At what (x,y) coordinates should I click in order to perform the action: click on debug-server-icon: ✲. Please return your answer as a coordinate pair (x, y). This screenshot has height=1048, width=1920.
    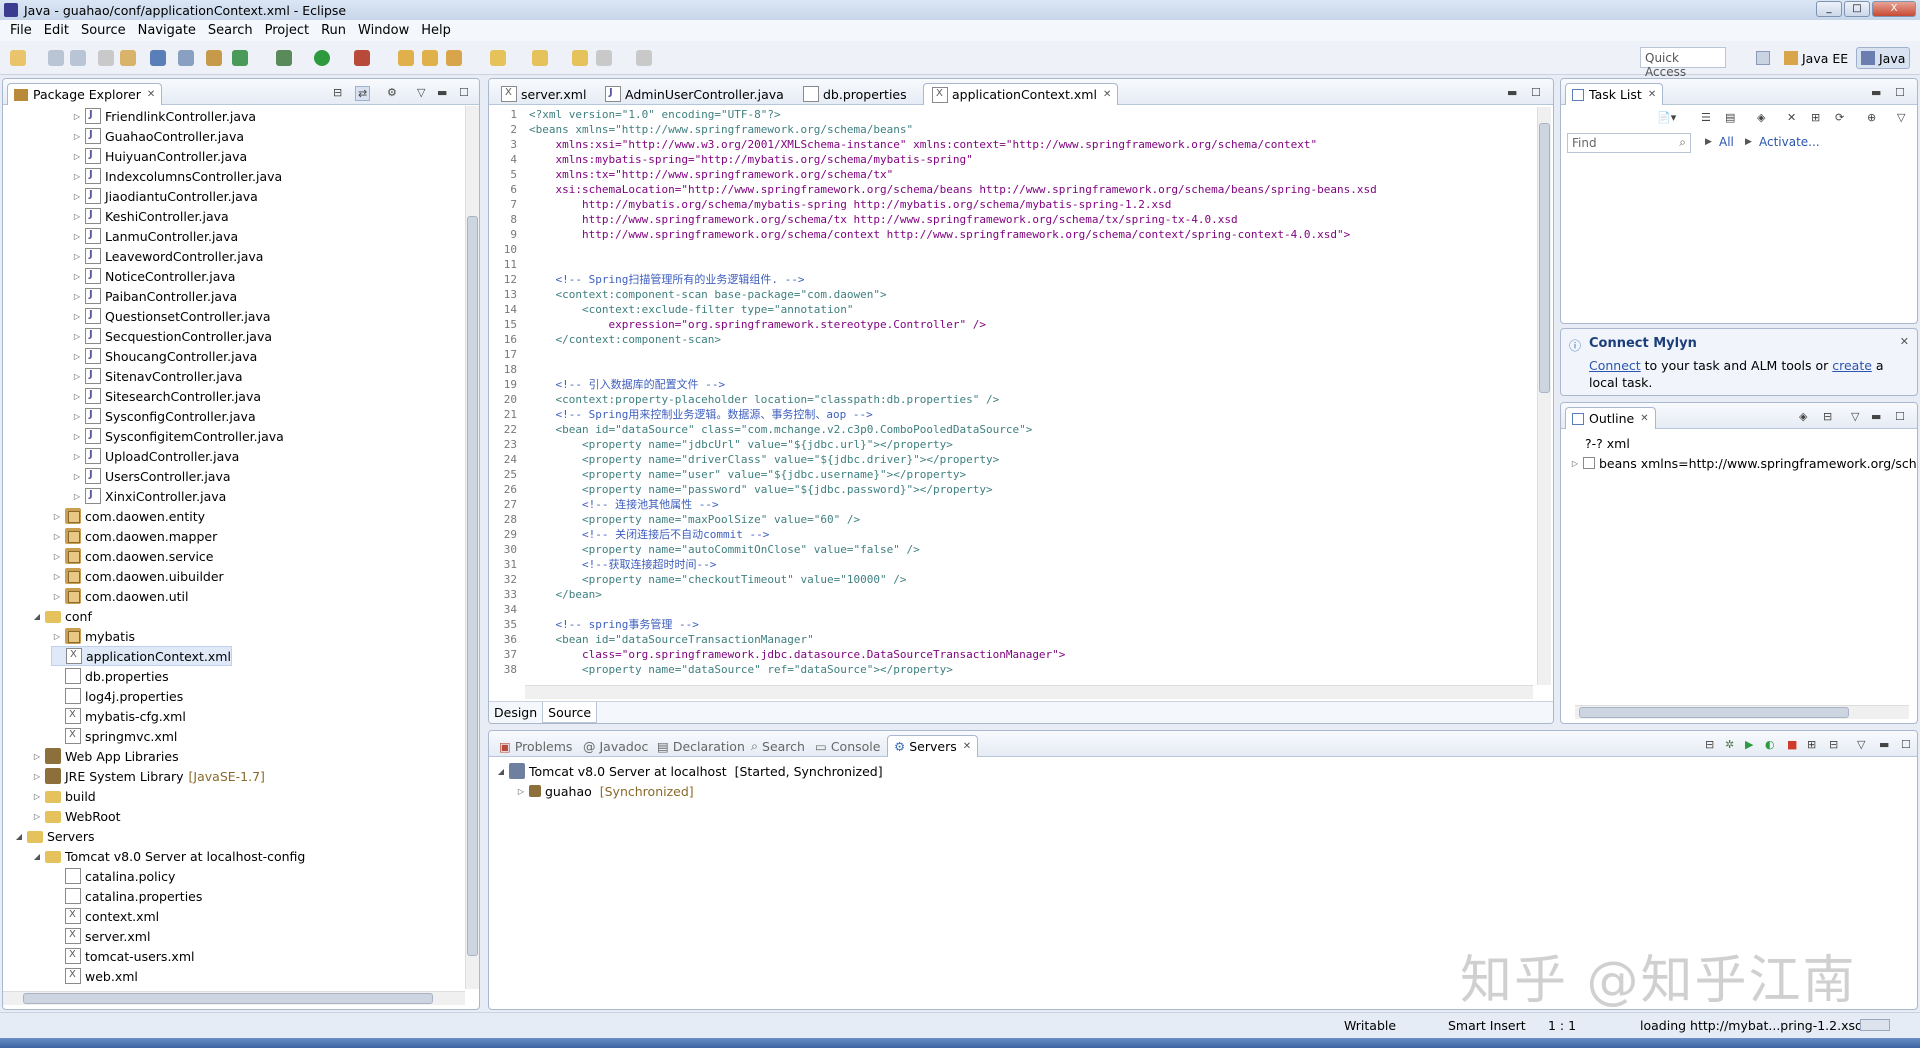
    Looking at the image, I should click on (1729, 744).